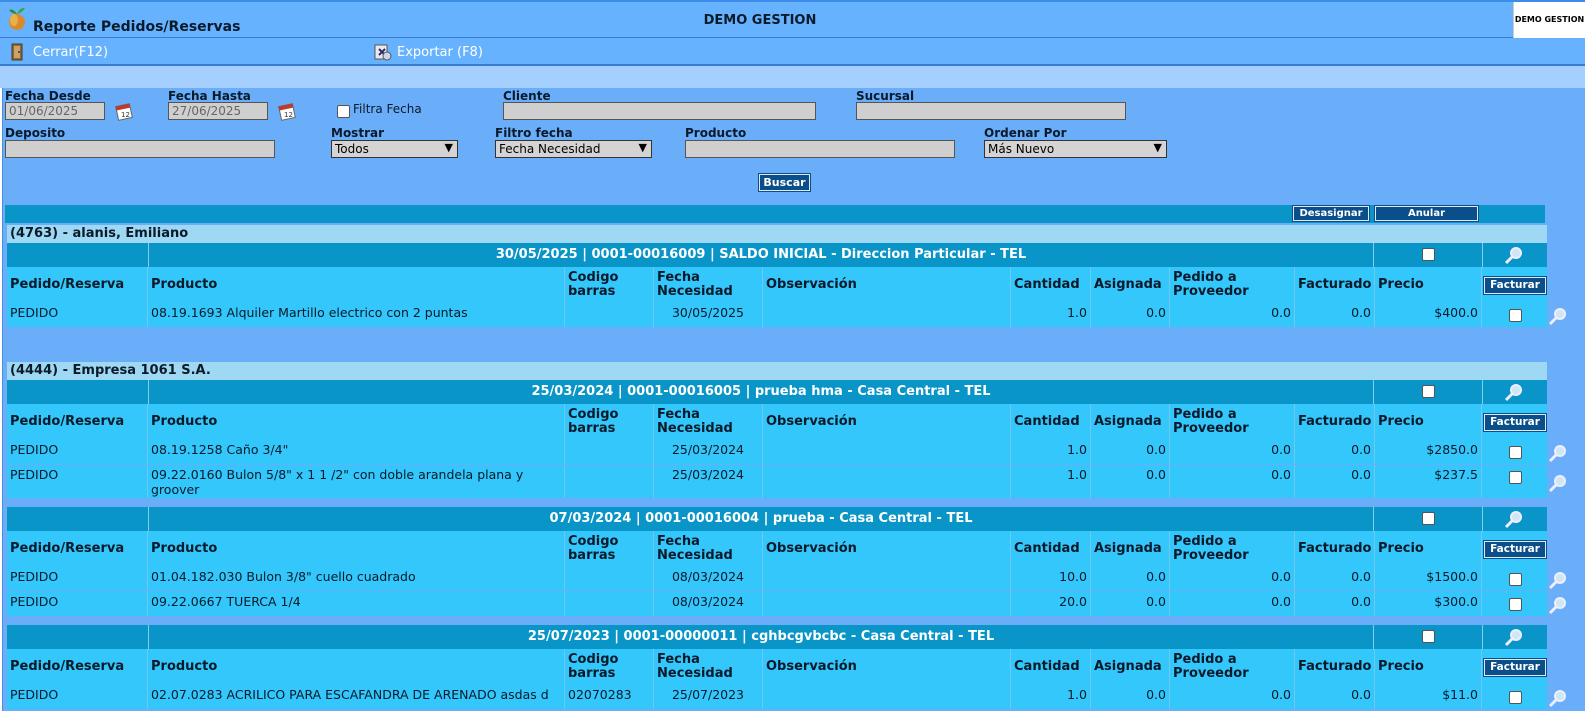  Describe the element at coordinates (1130, 285) in the screenshot. I see `column-header-asignada: Asignada` at that location.